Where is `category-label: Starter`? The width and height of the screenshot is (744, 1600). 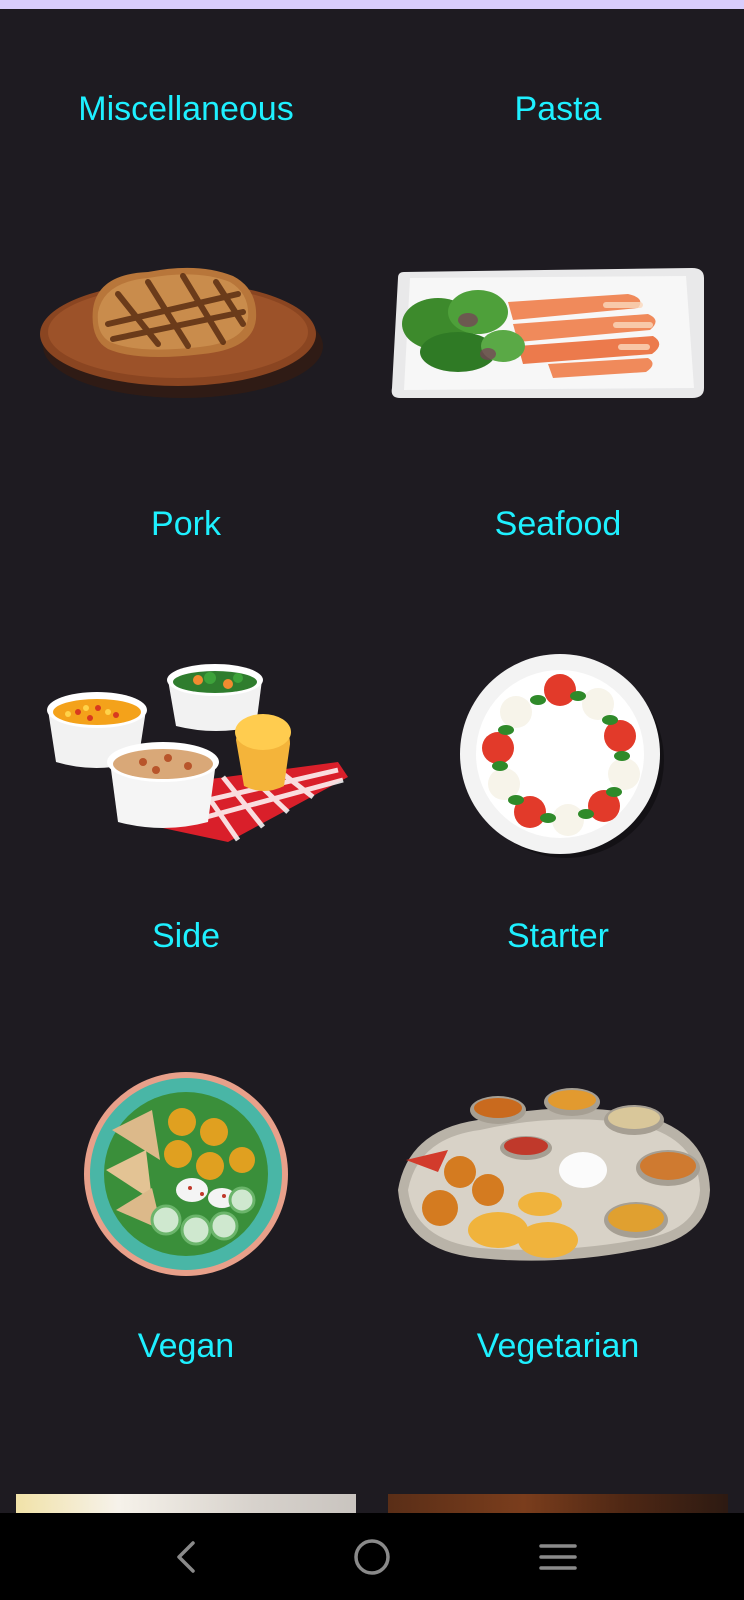 category-label: Starter is located at coordinates (558, 936).